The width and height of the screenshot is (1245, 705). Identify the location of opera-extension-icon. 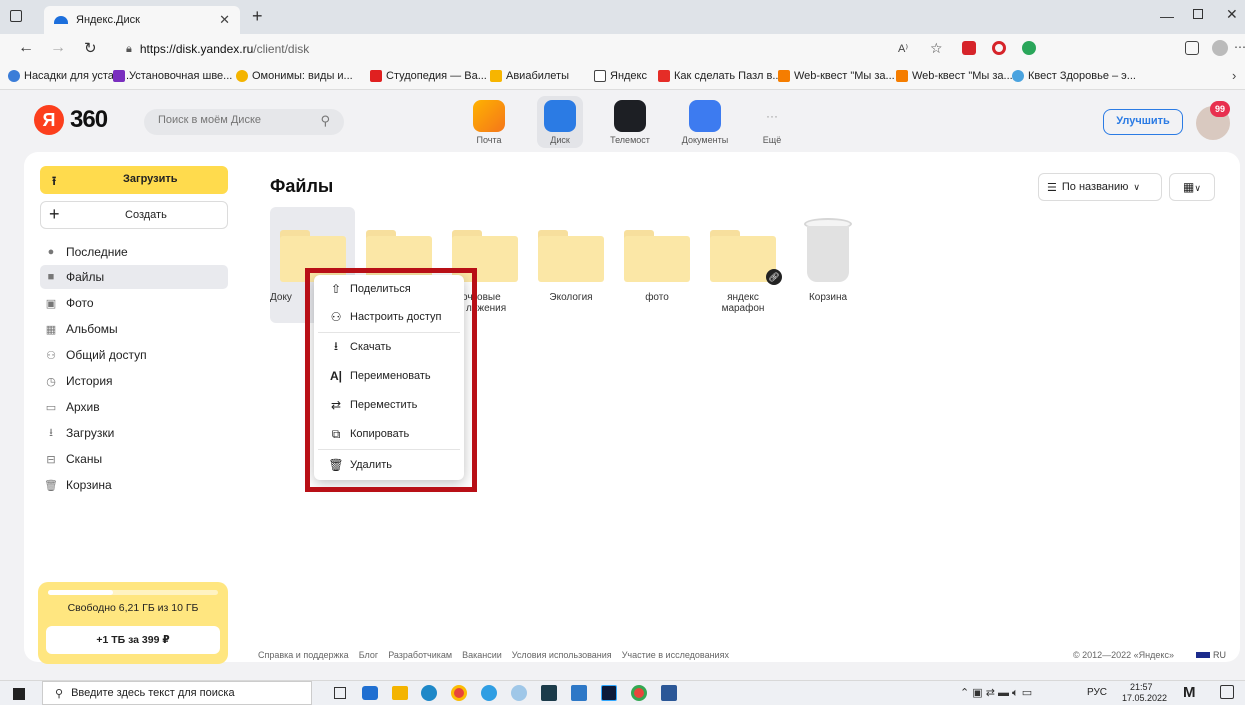
(999, 48).